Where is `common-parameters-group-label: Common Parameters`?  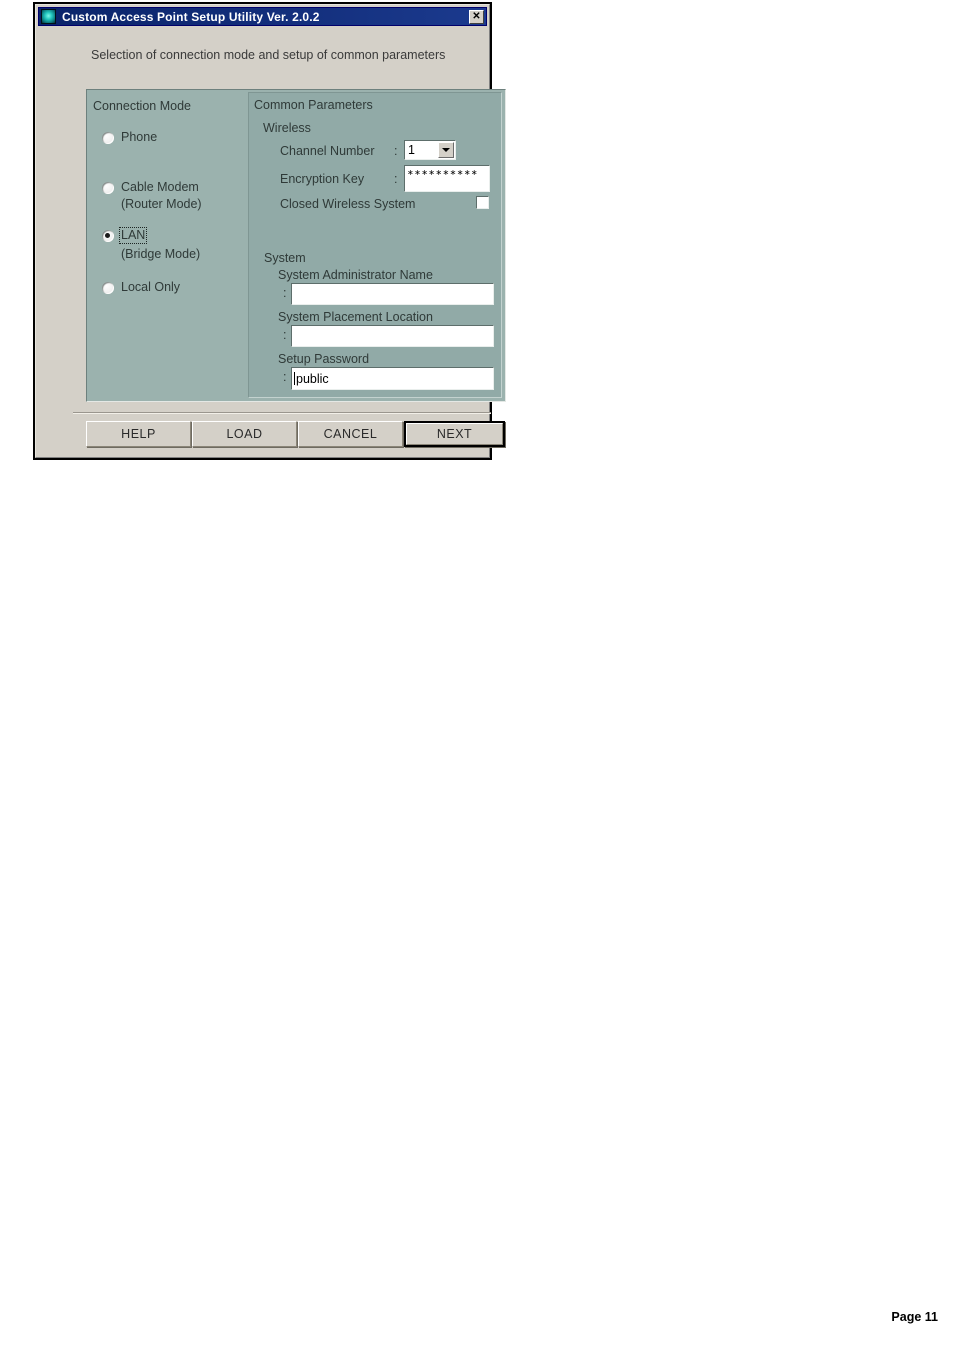
common-parameters-group-label: Common Parameters is located at coordinates (313, 105).